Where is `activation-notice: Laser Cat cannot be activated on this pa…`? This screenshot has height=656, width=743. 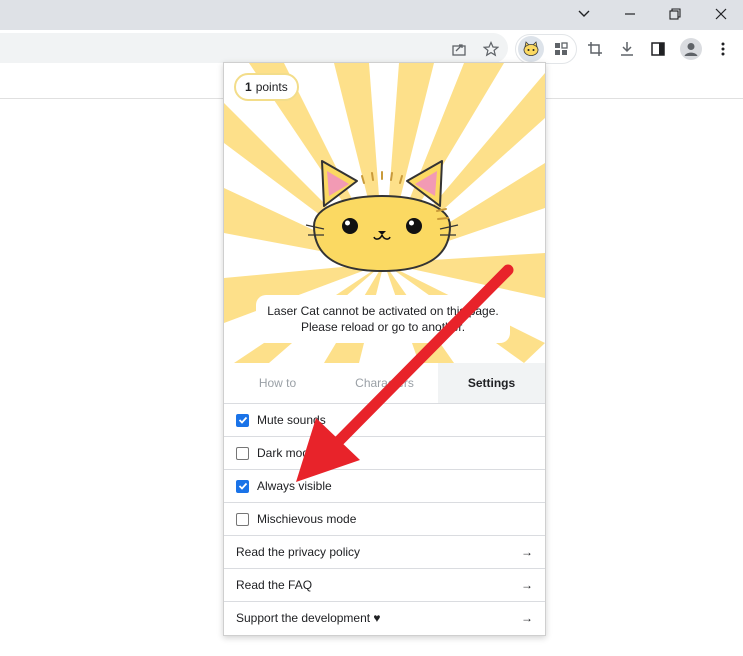 activation-notice: Laser Cat cannot be activated on this pa… is located at coordinates (383, 319).